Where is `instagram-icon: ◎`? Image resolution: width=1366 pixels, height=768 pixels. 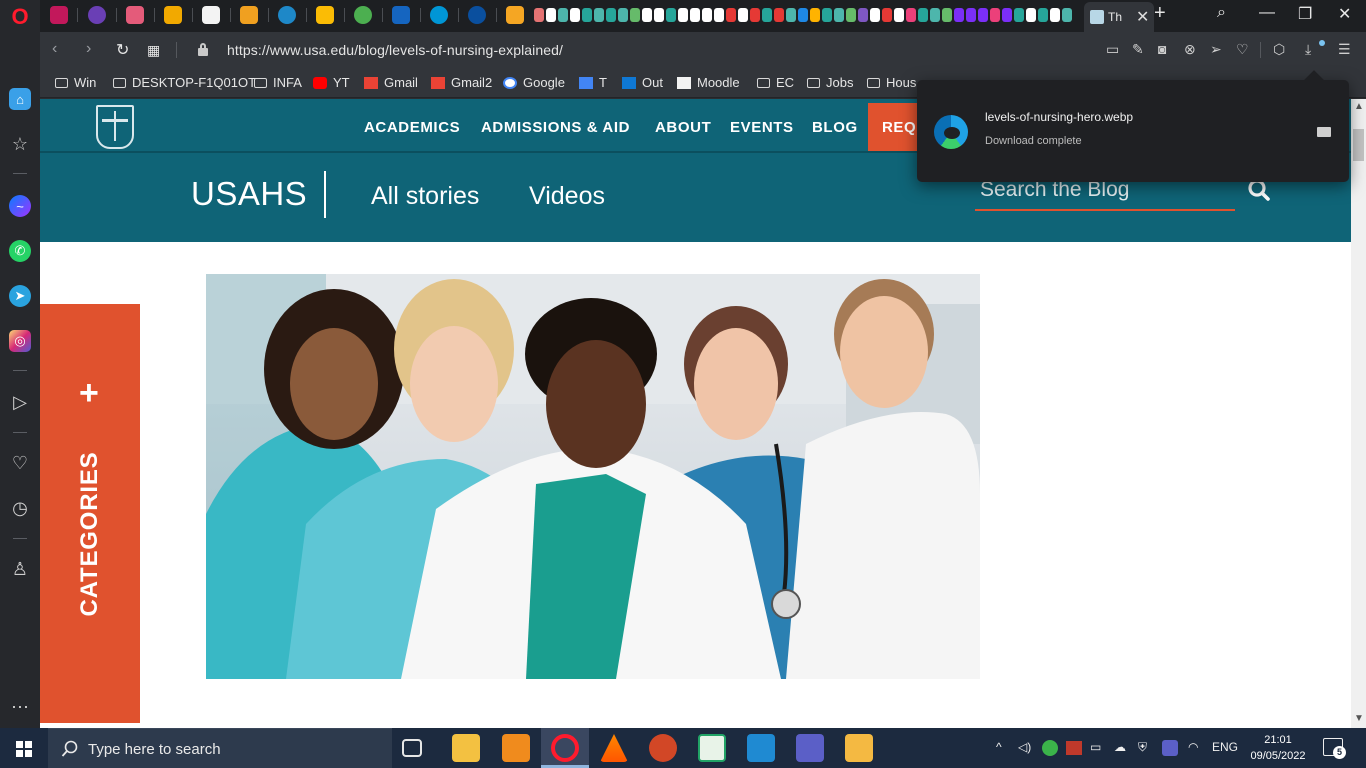
instagram-icon: ◎ is located at coordinates (20, 341).